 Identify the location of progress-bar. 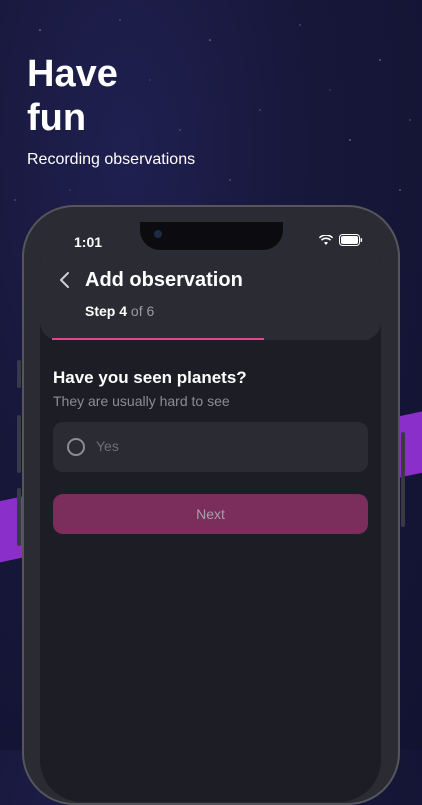
(210, 339).